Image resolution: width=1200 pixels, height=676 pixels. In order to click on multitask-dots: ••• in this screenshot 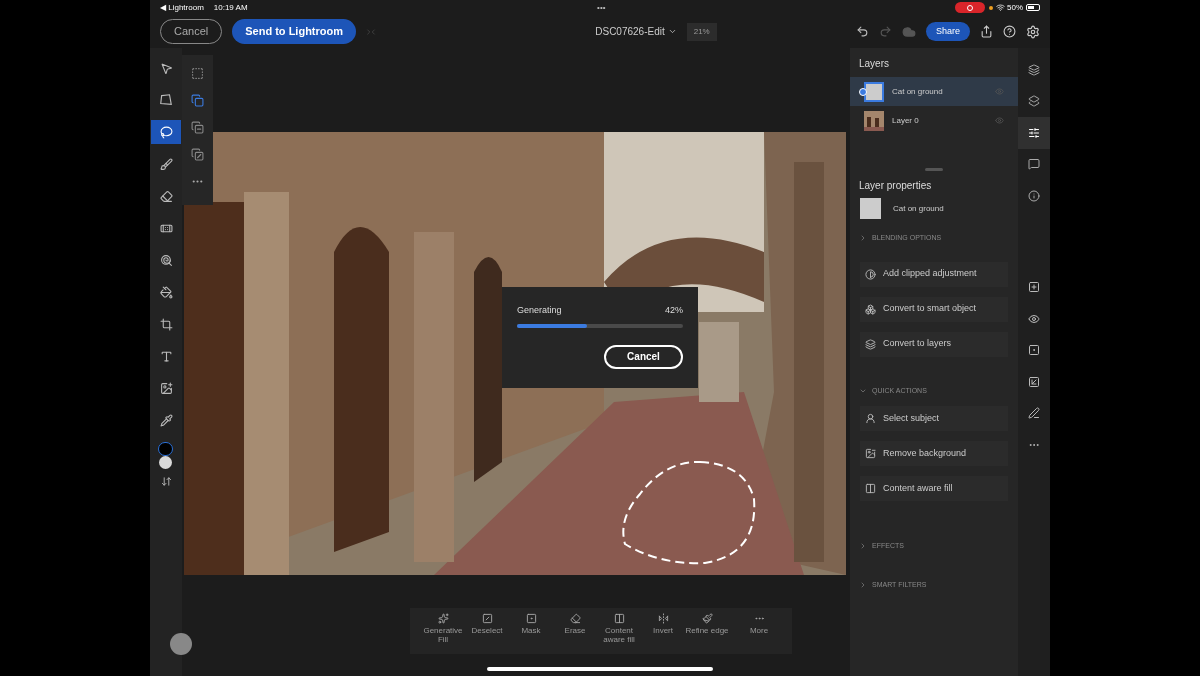, I will do `click(601, 7)`.